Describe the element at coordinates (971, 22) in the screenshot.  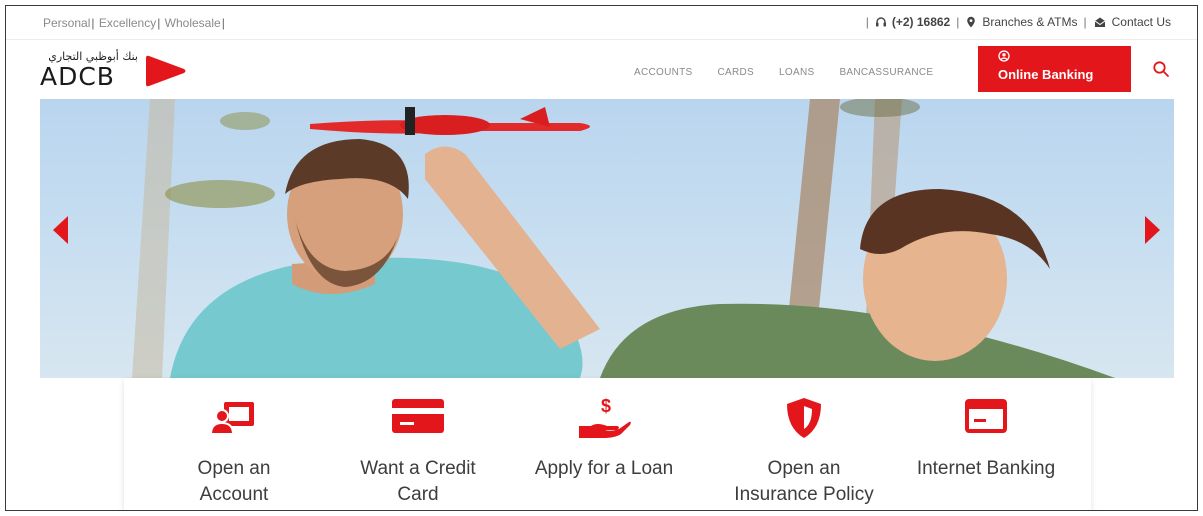
I see `map-pin-icon` at that location.